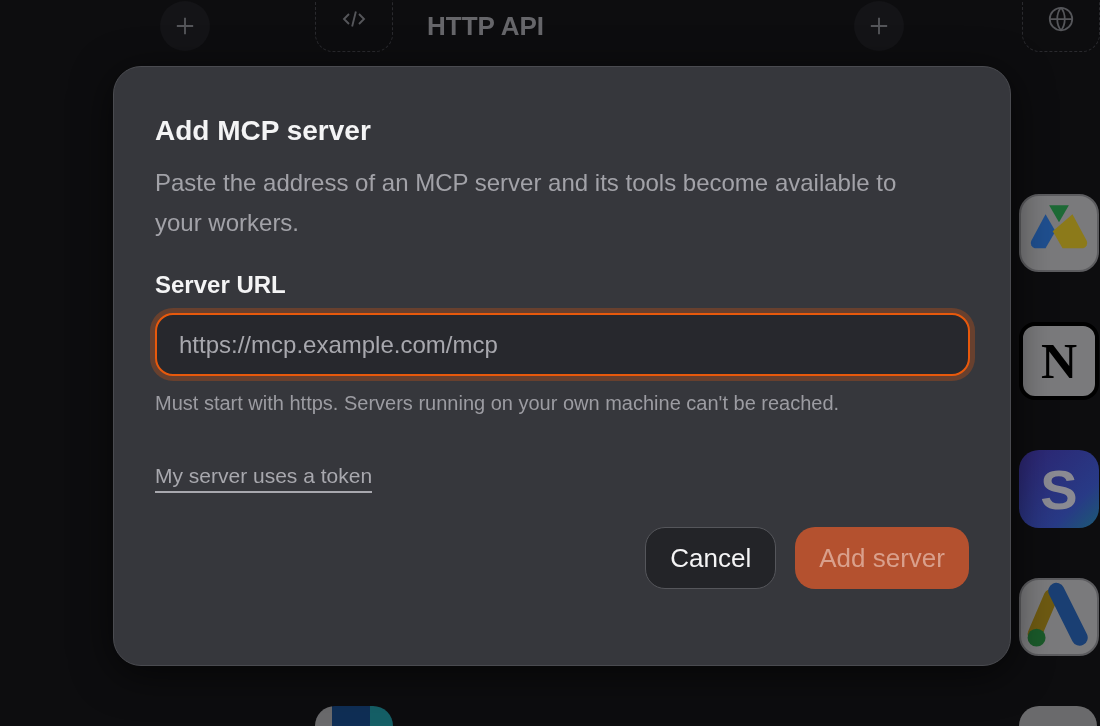  I want to click on section-title: HTTP API, so click(485, 26).